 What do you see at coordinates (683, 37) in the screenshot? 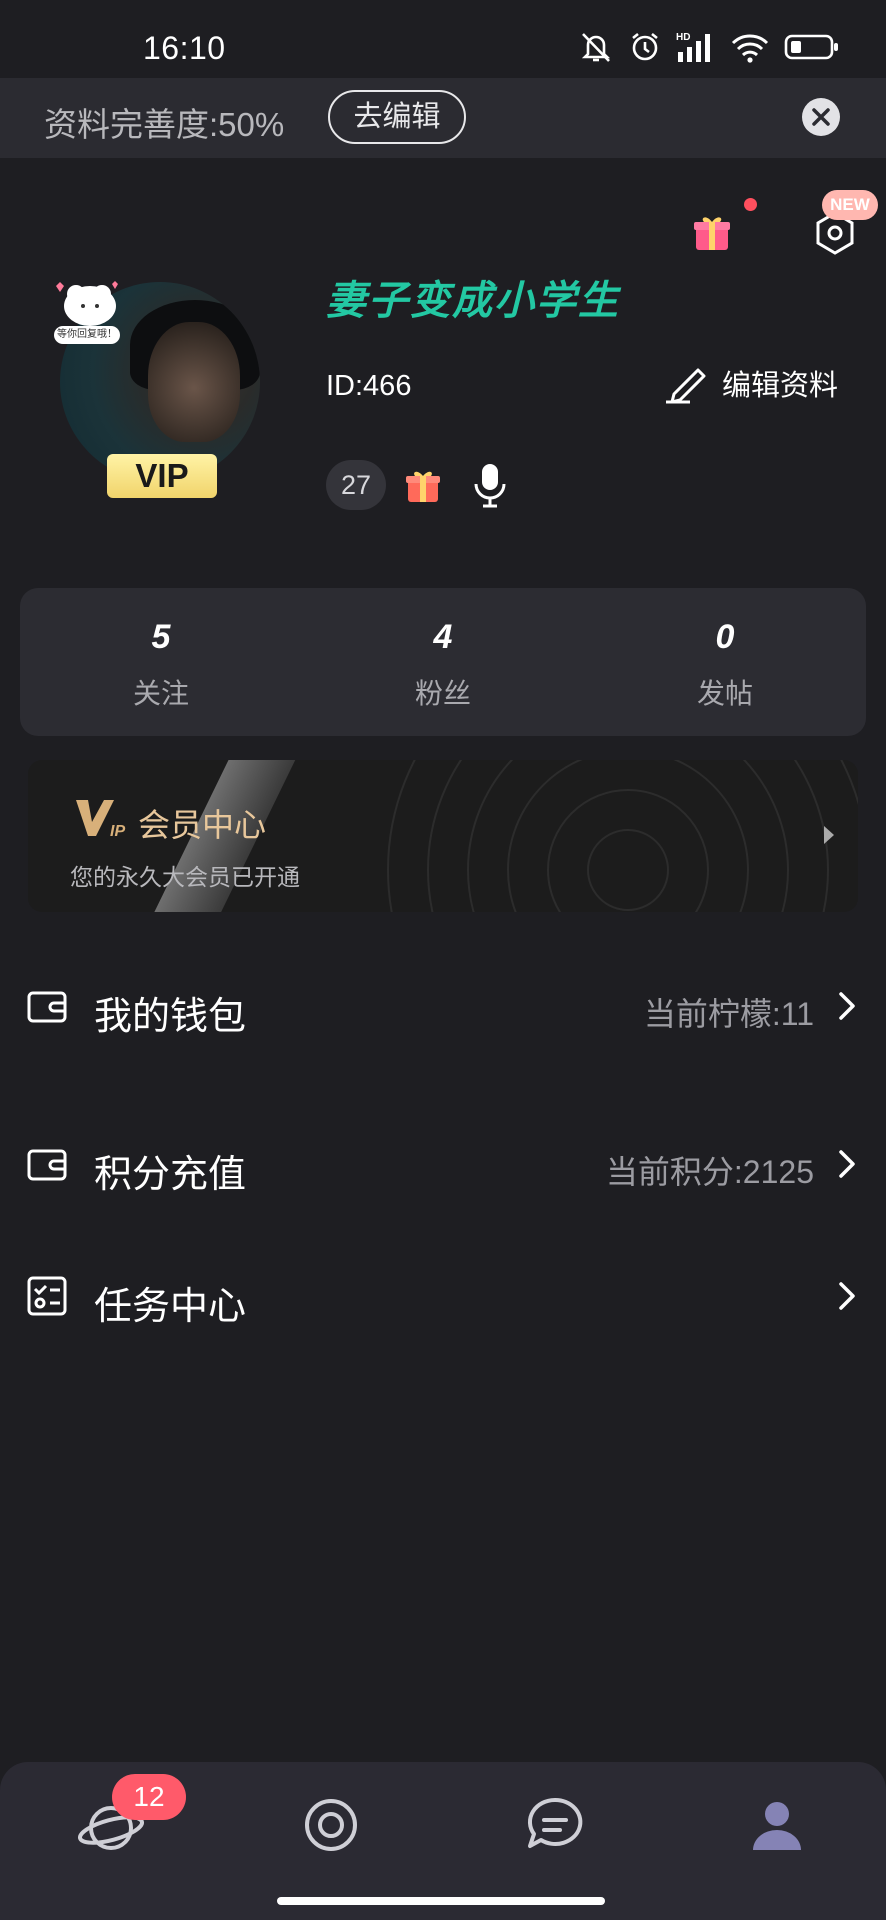
I see `svg-text: HD` at bounding box center [683, 37].